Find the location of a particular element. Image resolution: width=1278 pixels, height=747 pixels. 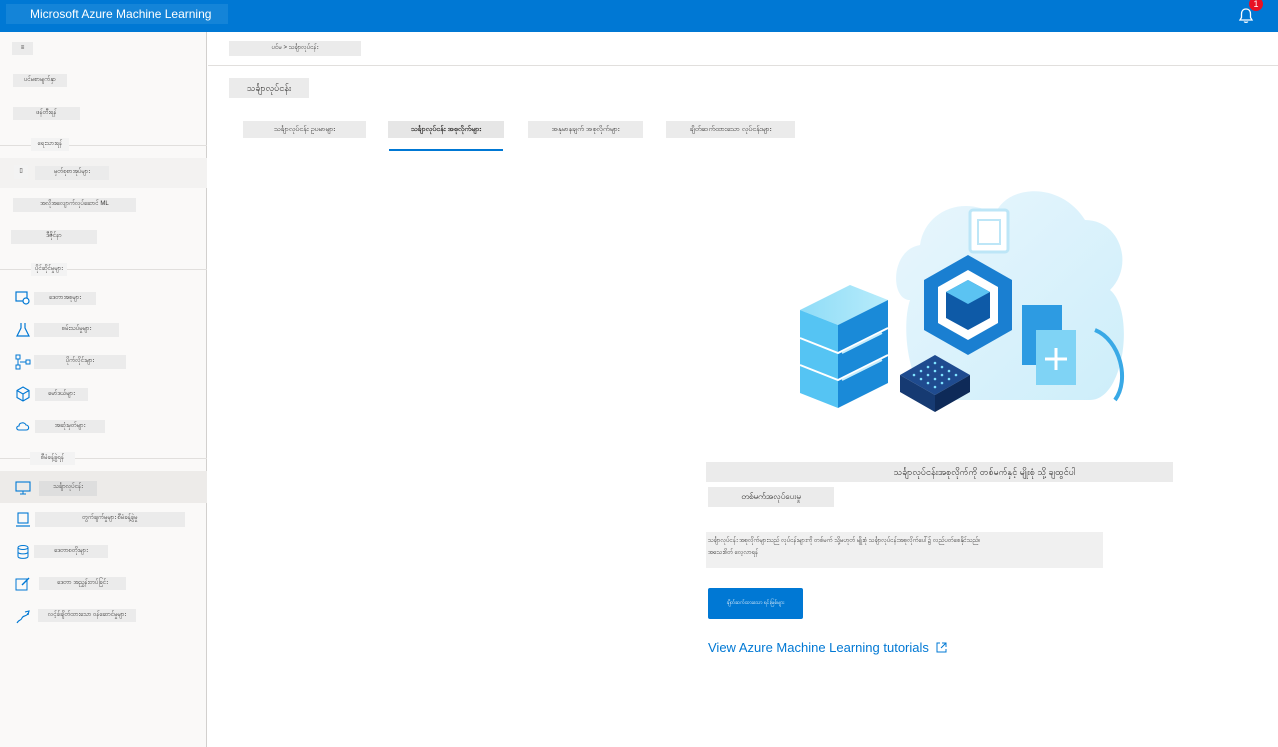

sidebar-item-create: ဖန်တီးရန် is located at coordinates (46, 113).